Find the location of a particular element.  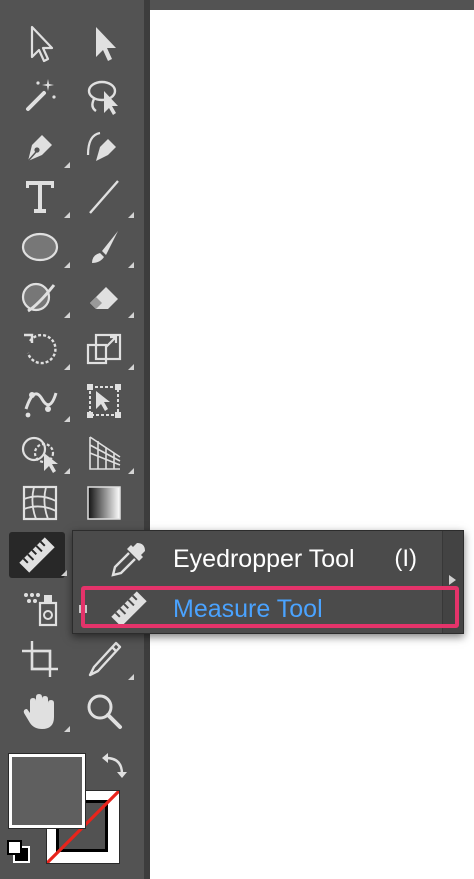

gradient-icon is located at coordinates (104, 503).